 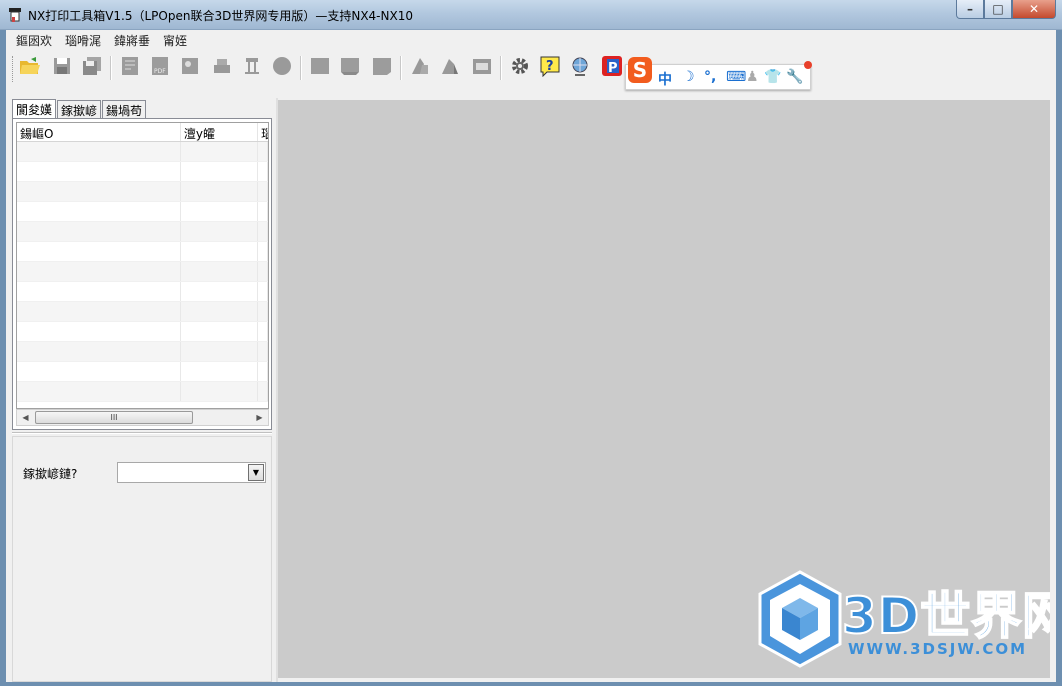 What do you see at coordinates (970, 9) in the screenshot?
I see `minimize-button: –` at bounding box center [970, 9].